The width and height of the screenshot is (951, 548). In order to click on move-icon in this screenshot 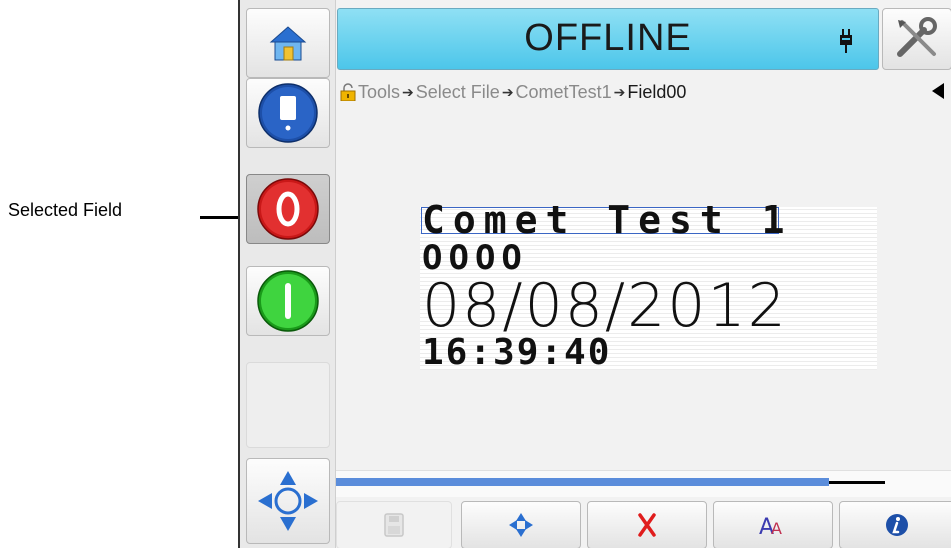, I will do `click(521, 525)`.